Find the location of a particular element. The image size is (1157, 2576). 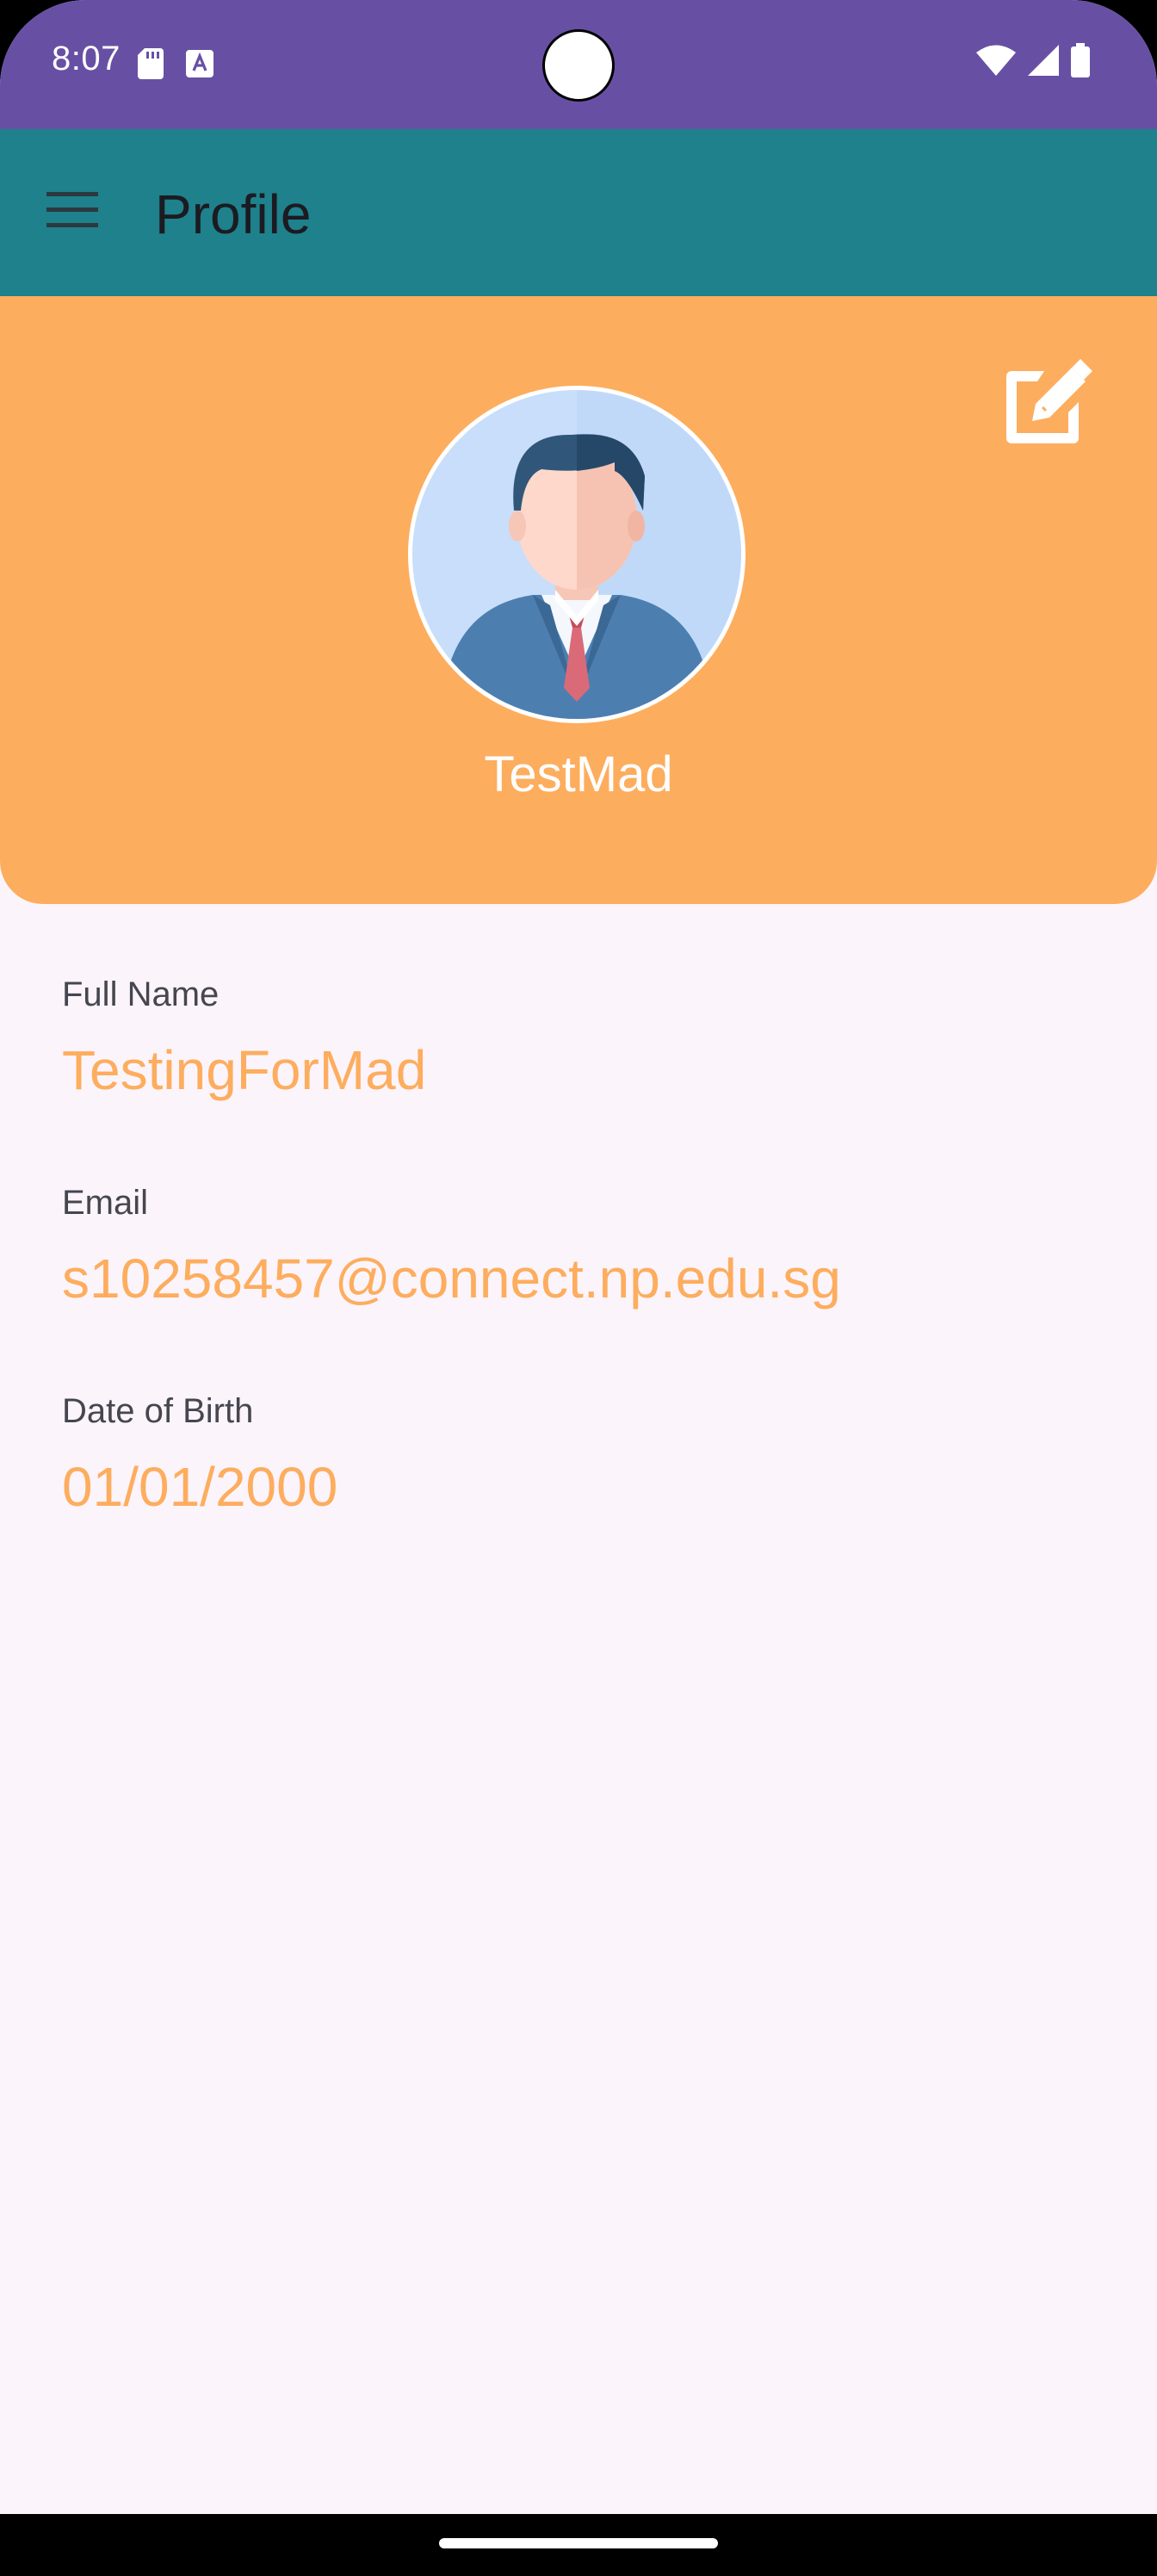

field-value: TestingForMad is located at coordinates (244, 1070).